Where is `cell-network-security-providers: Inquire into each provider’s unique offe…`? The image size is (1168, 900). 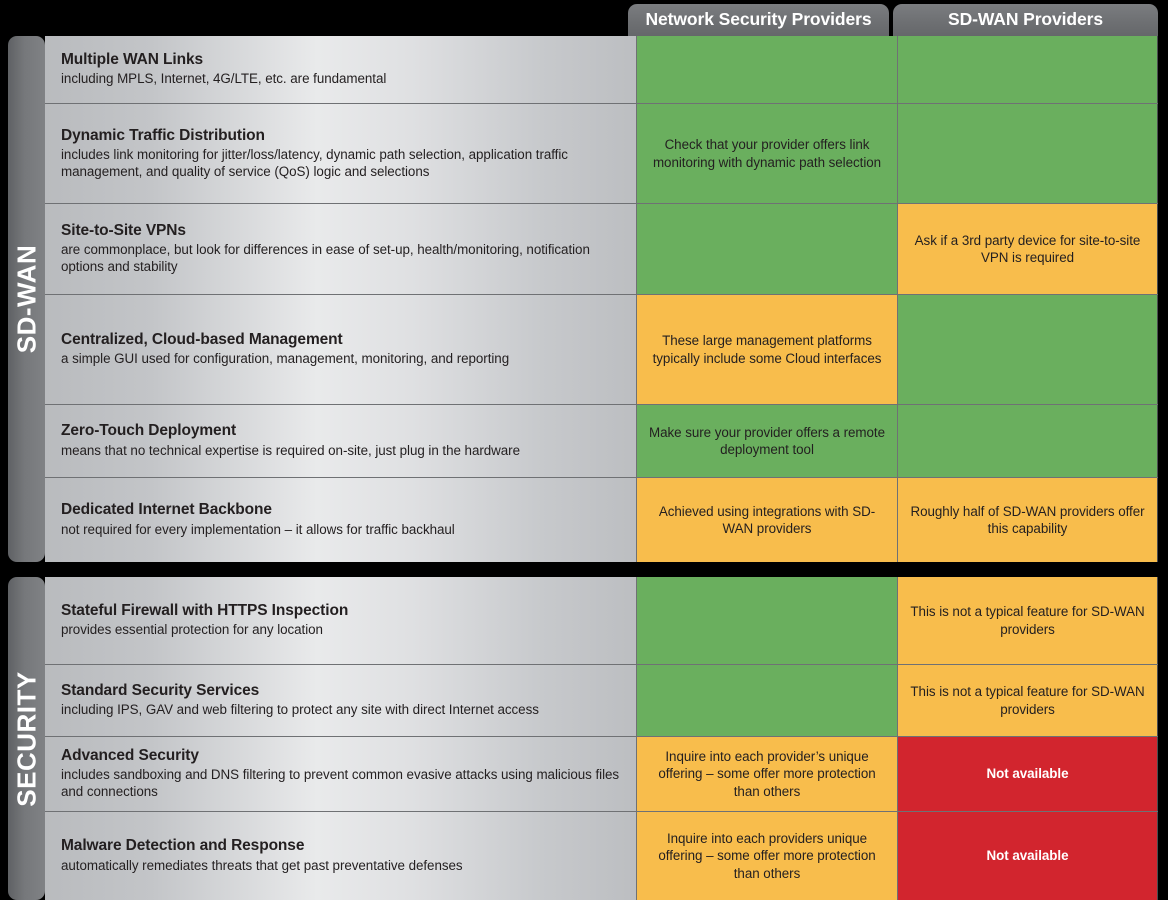
cell-network-security-providers: Inquire into each provider’s unique offe… is located at coordinates (767, 774).